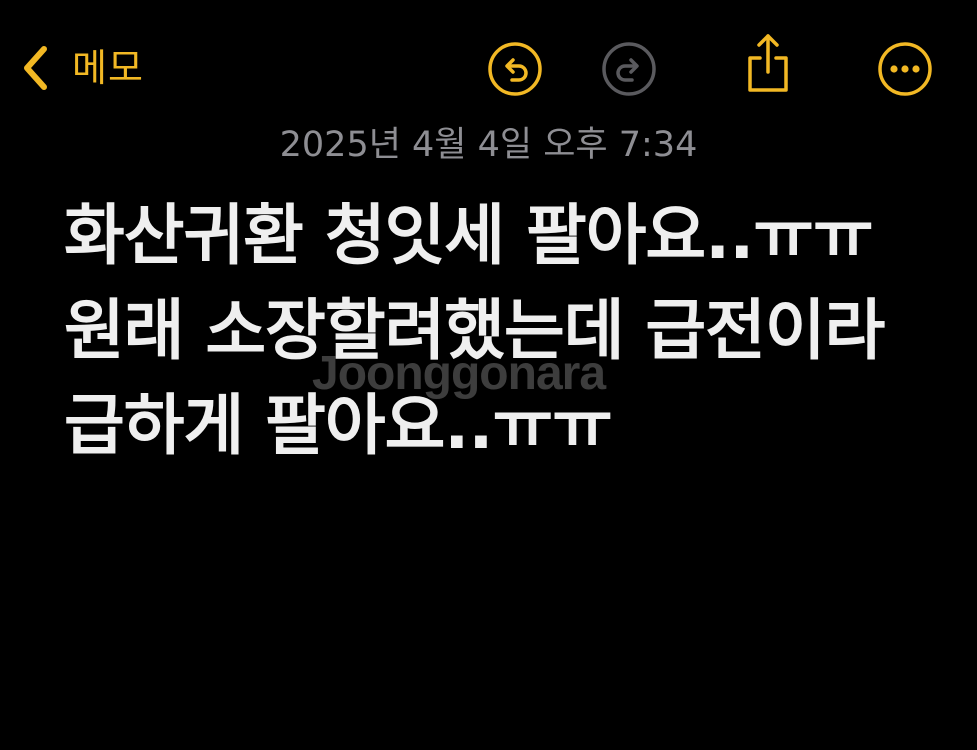 The height and width of the screenshot is (750, 977). I want to click on share-icon, so click(768, 63).